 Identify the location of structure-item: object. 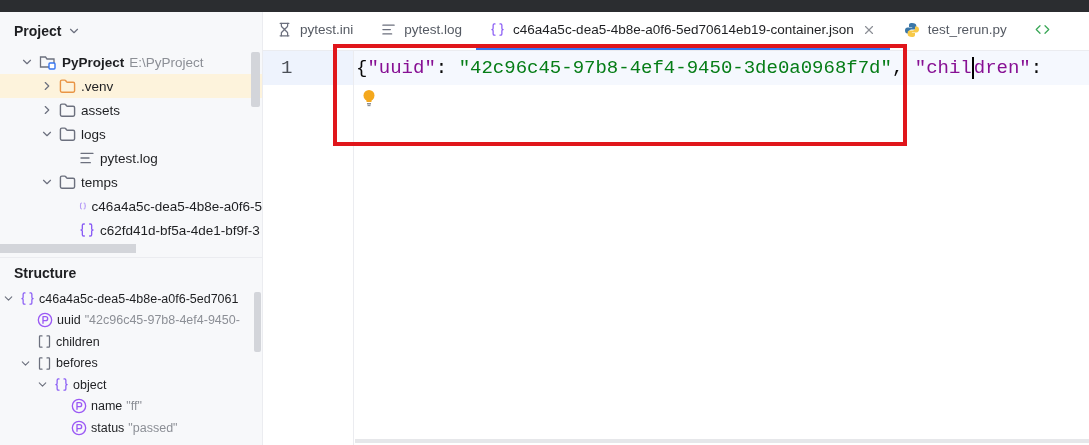
(131, 385).